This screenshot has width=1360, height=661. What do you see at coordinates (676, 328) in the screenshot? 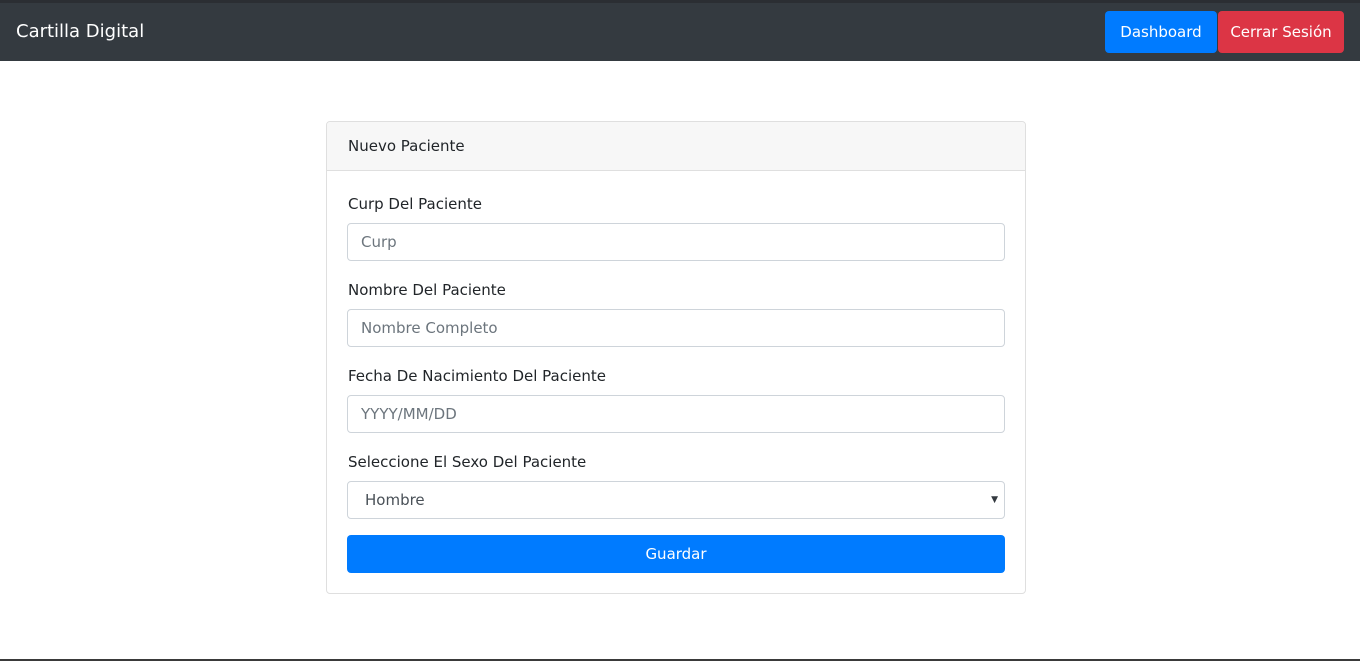
I see `name-input` at bounding box center [676, 328].